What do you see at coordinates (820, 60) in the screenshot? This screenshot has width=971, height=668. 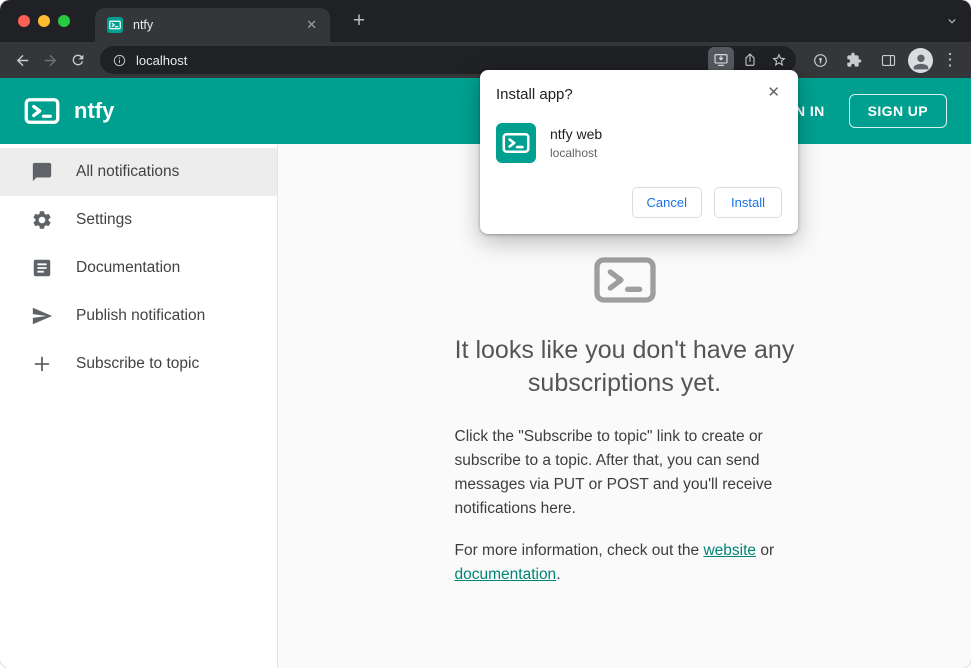 I see `password-manager-icon` at bounding box center [820, 60].